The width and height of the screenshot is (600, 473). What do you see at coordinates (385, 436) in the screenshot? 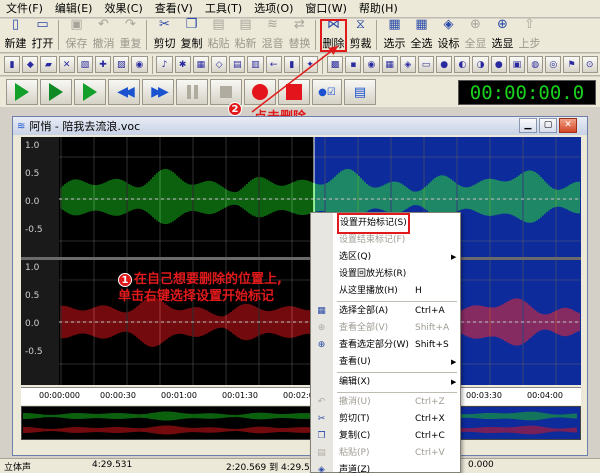
I see `context-menu-item: ❐ 复制(C) Ctrl+C` at bounding box center [385, 436].